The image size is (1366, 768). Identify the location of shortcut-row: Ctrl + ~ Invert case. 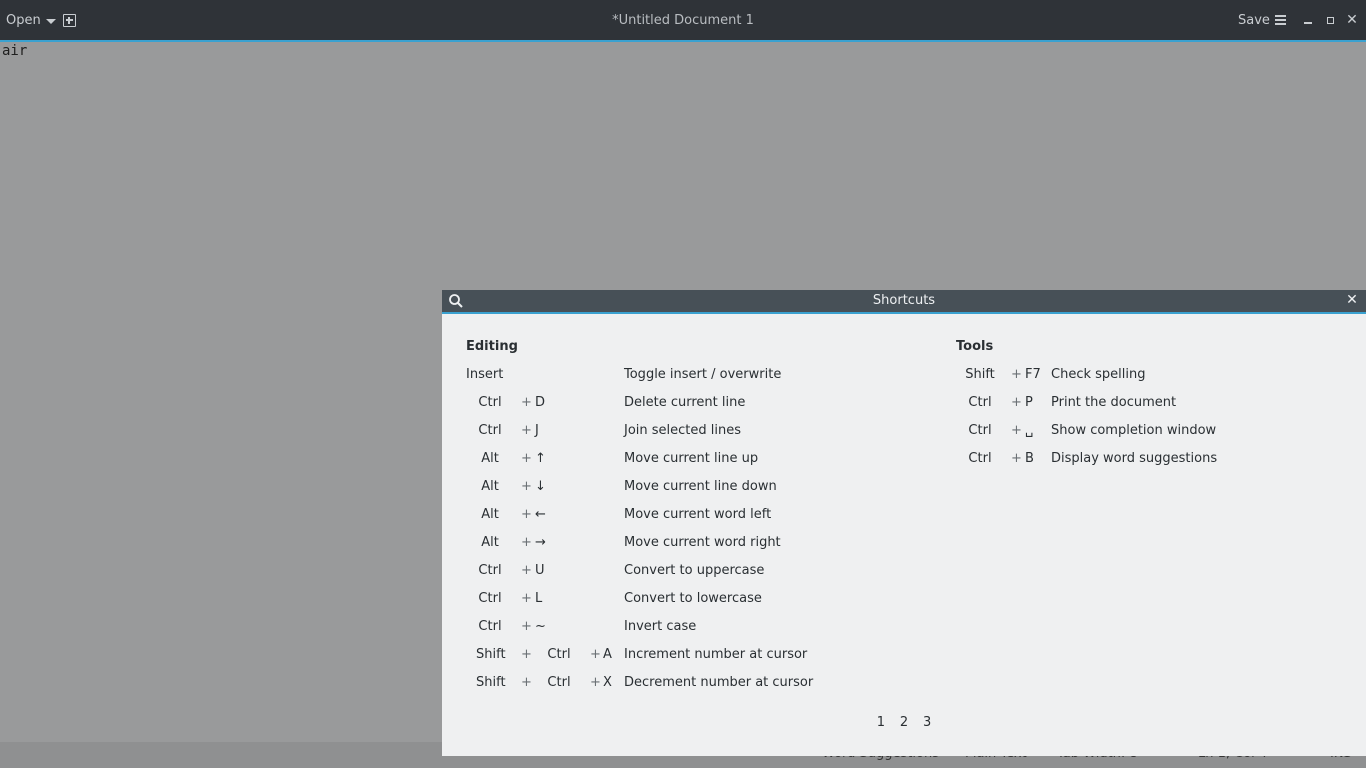
(682, 629).